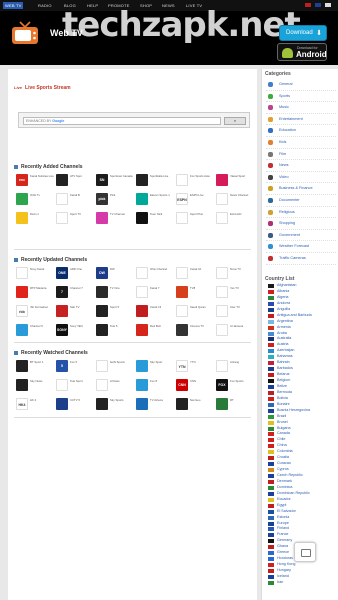 Image resolution: width=338 pixels, height=600 pixels. Describe the element at coordinates (162, 214) in the screenshot. I see `channel-name: Teen Nick` at that location.